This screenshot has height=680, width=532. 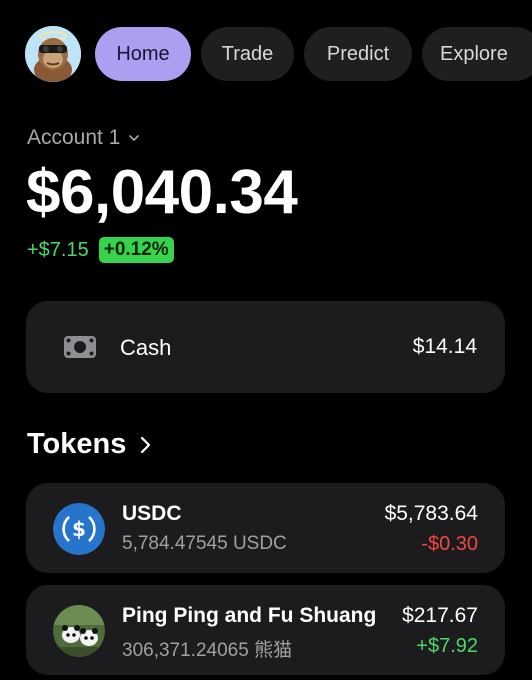 I want to click on token-name: Ping Ping and Fu Shuang, so click(x=249, y=615).